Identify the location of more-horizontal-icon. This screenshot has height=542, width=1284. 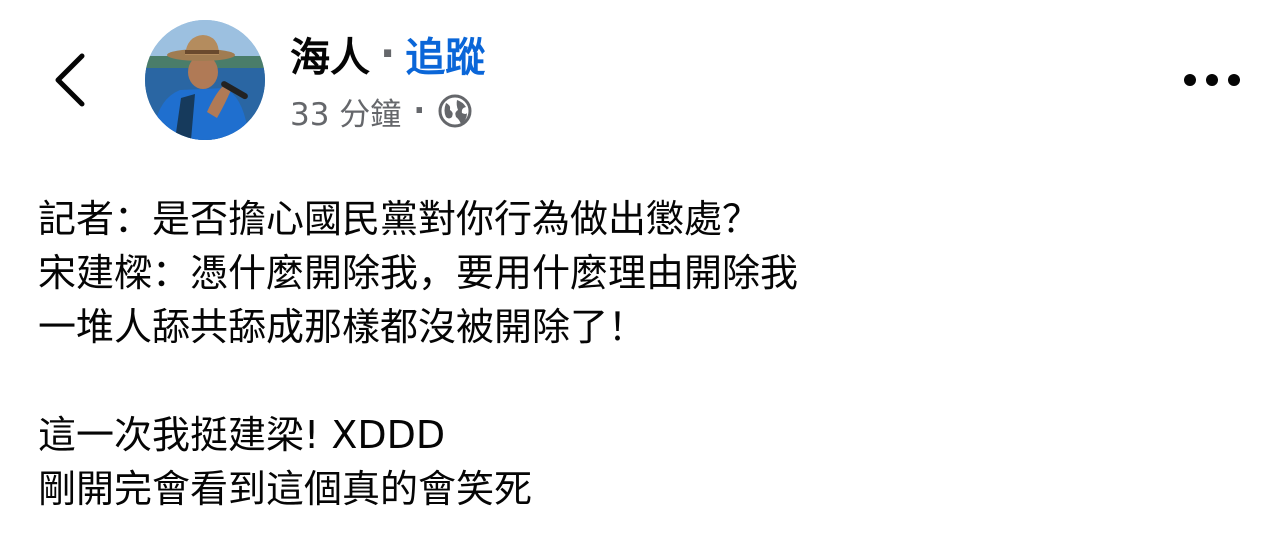
(1212, 80).